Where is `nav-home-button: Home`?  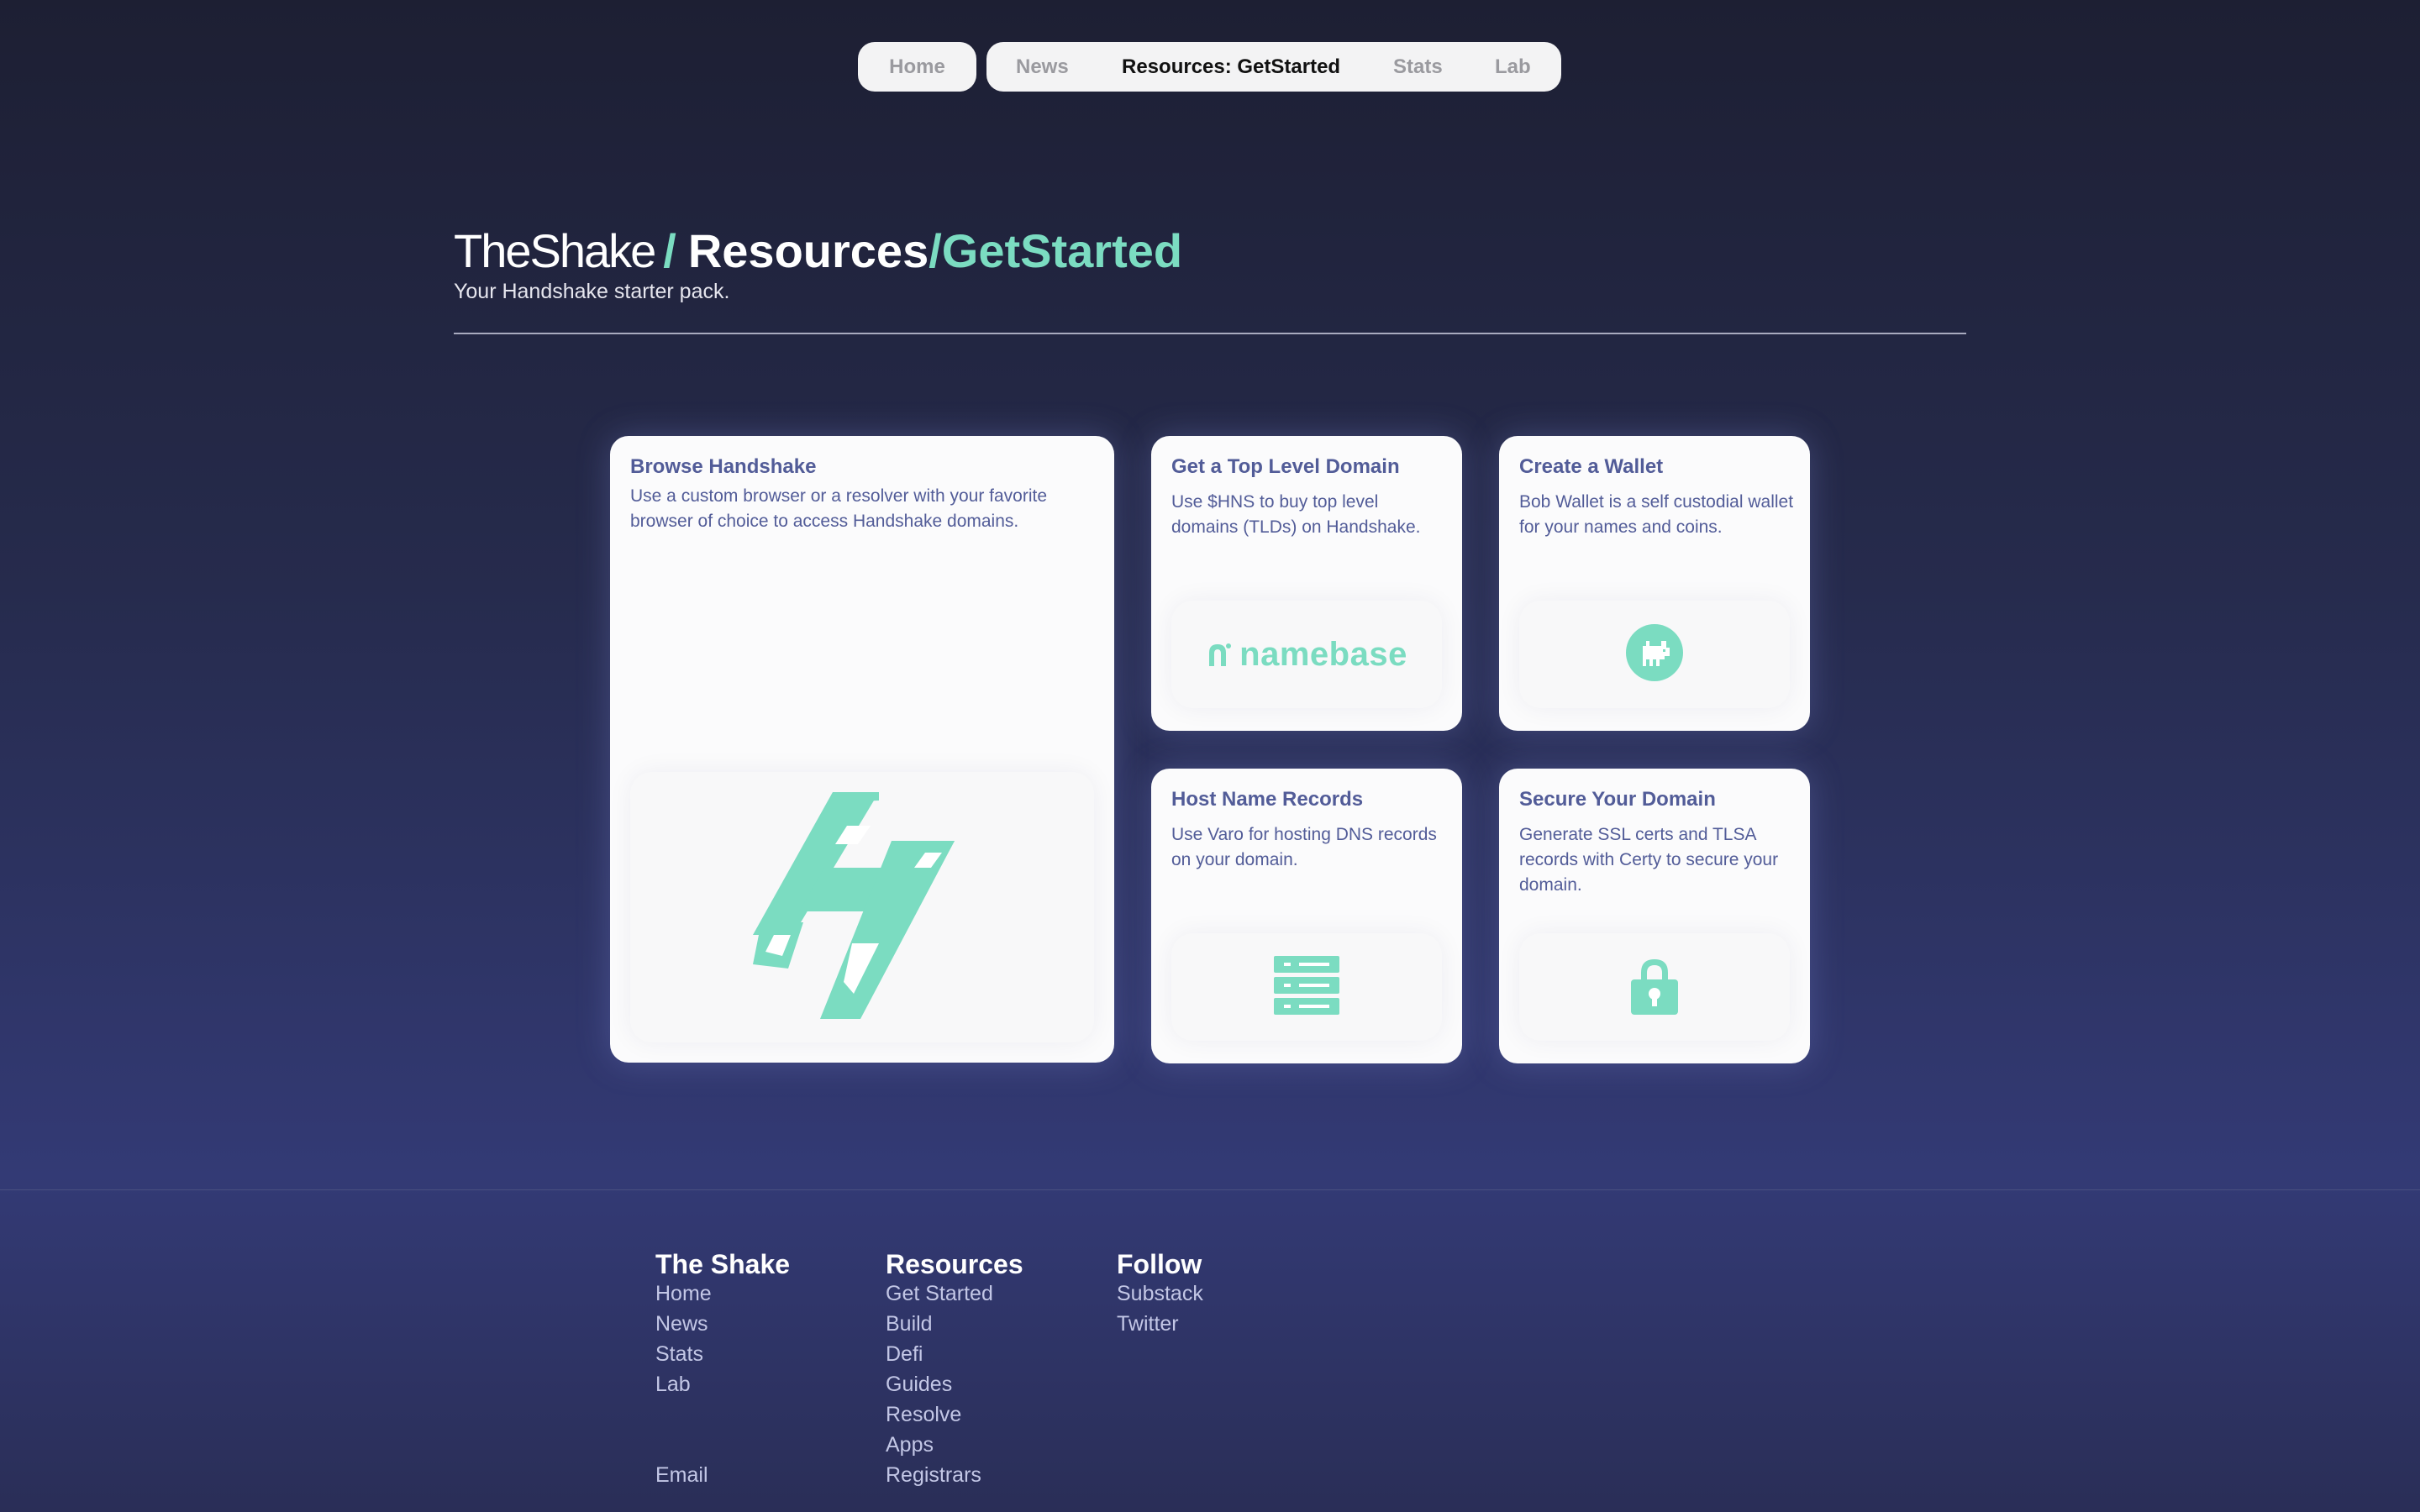
nav-home-button: Home is located at coordinates (917, 67).